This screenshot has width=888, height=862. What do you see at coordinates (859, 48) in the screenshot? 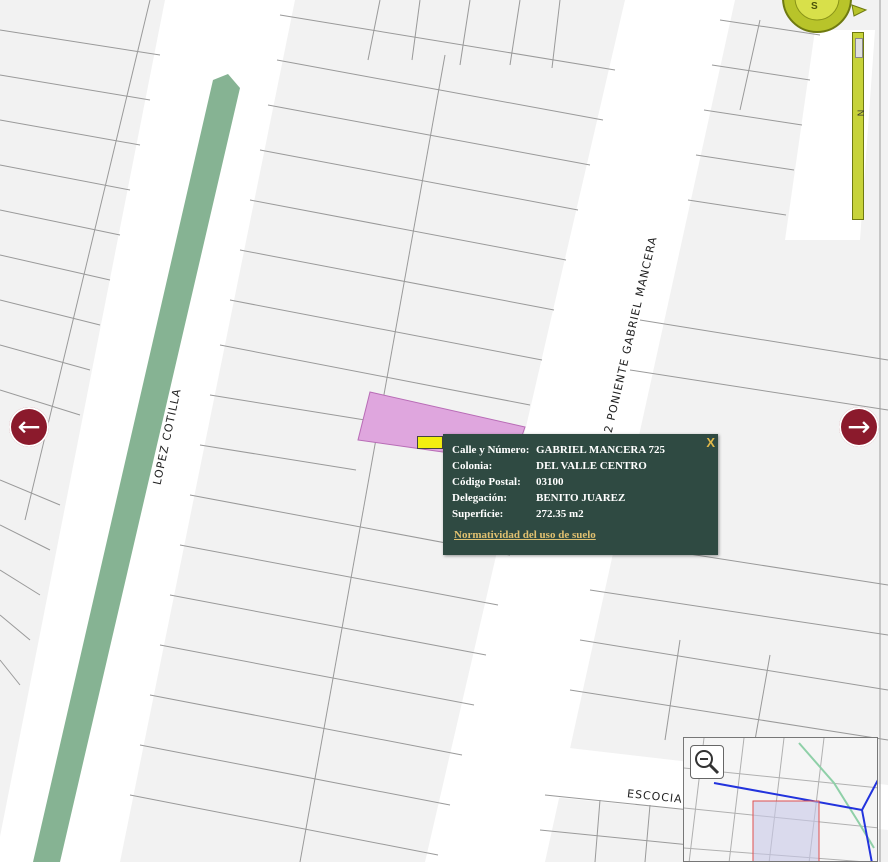
I see `zoom-slider-handle` at bounding box center [859, 48].